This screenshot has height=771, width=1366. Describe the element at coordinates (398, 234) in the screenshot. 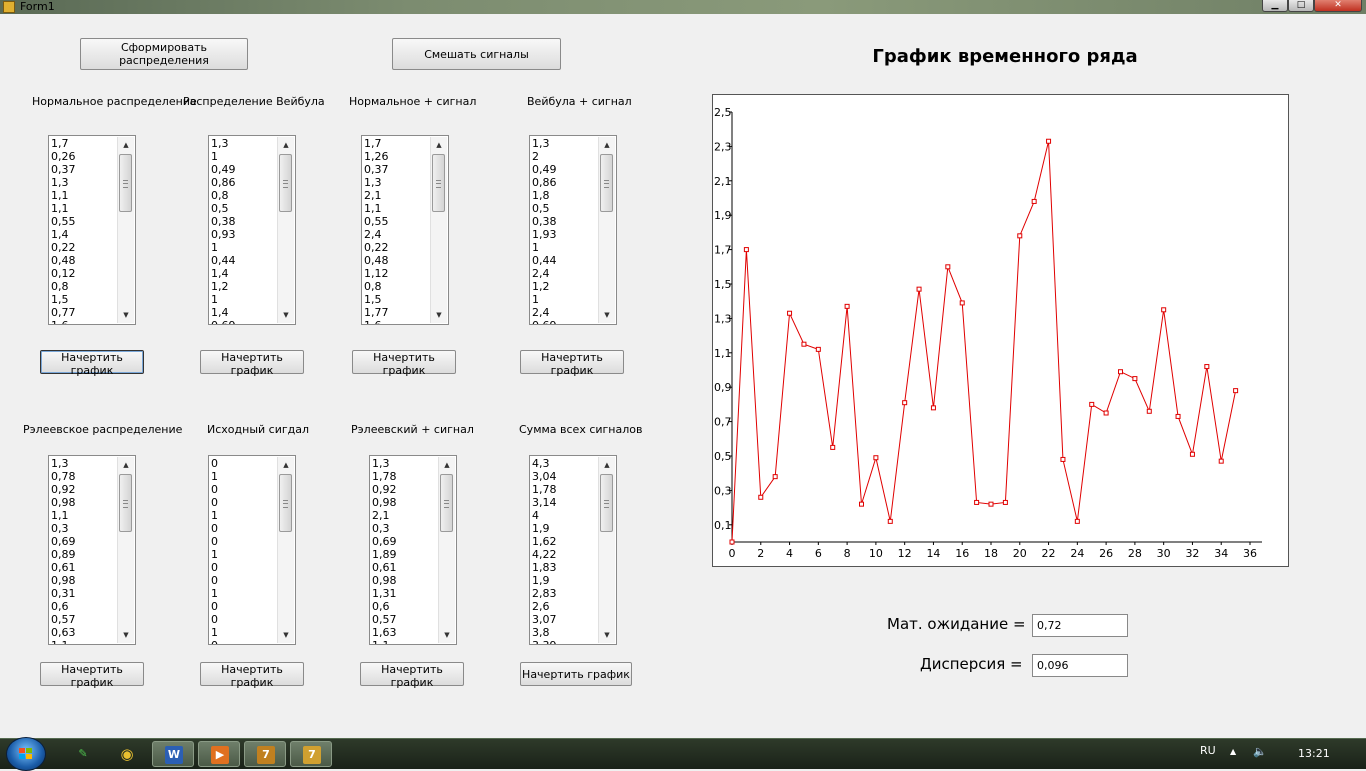

I see `list-item: 2,4` at that location.